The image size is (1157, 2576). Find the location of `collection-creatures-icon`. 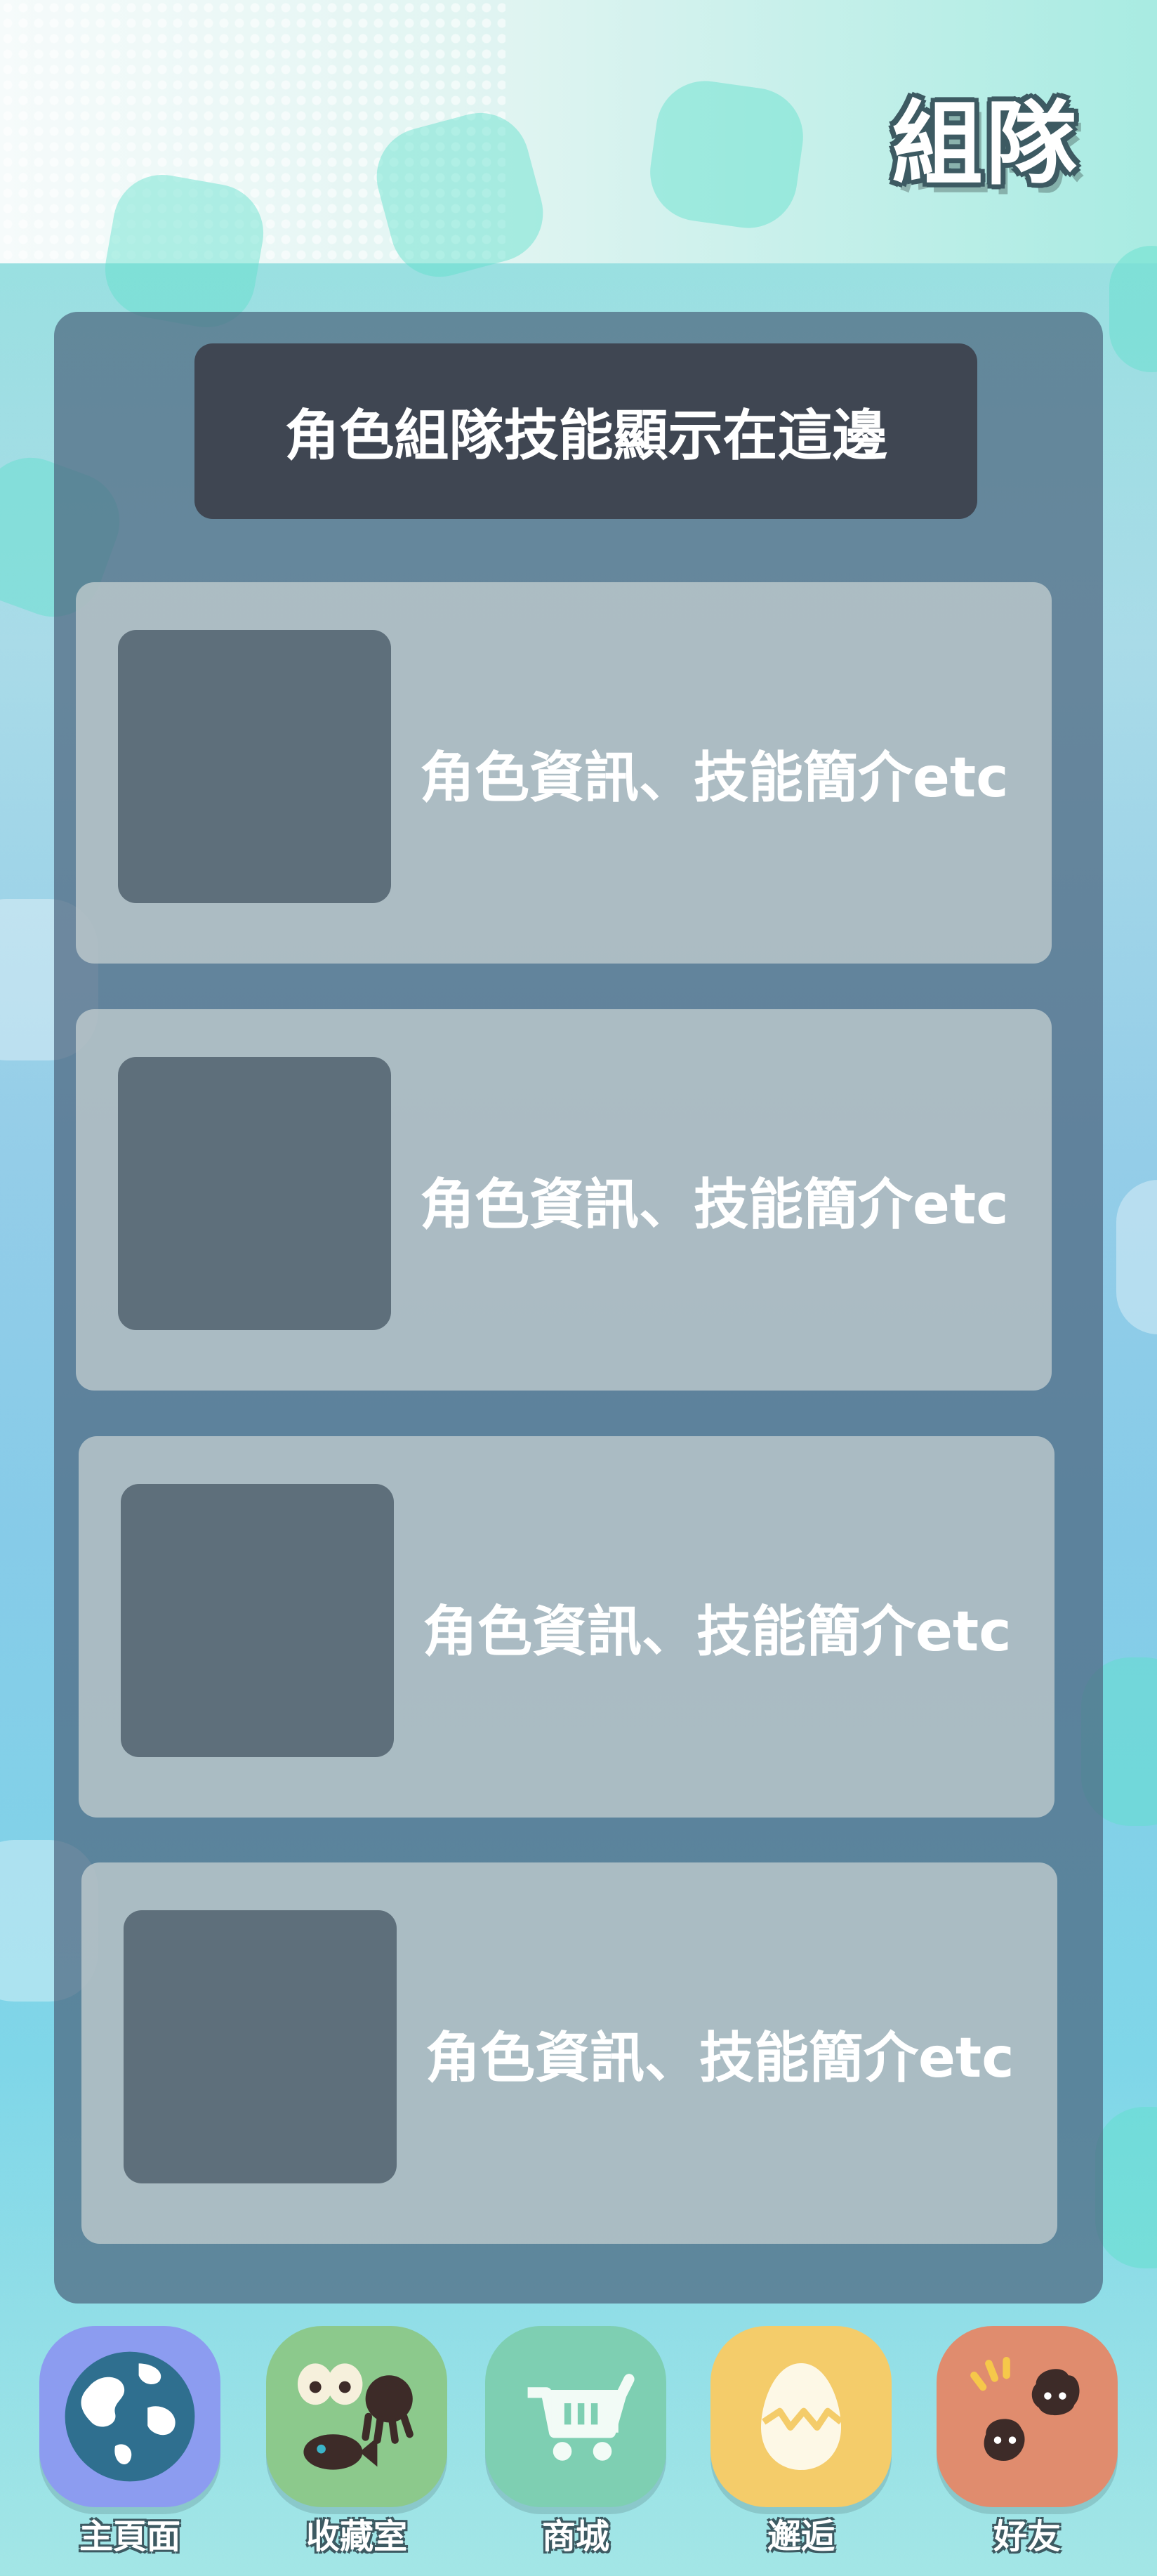

collection-creatures-icon is located at coordinates (356, 2416).